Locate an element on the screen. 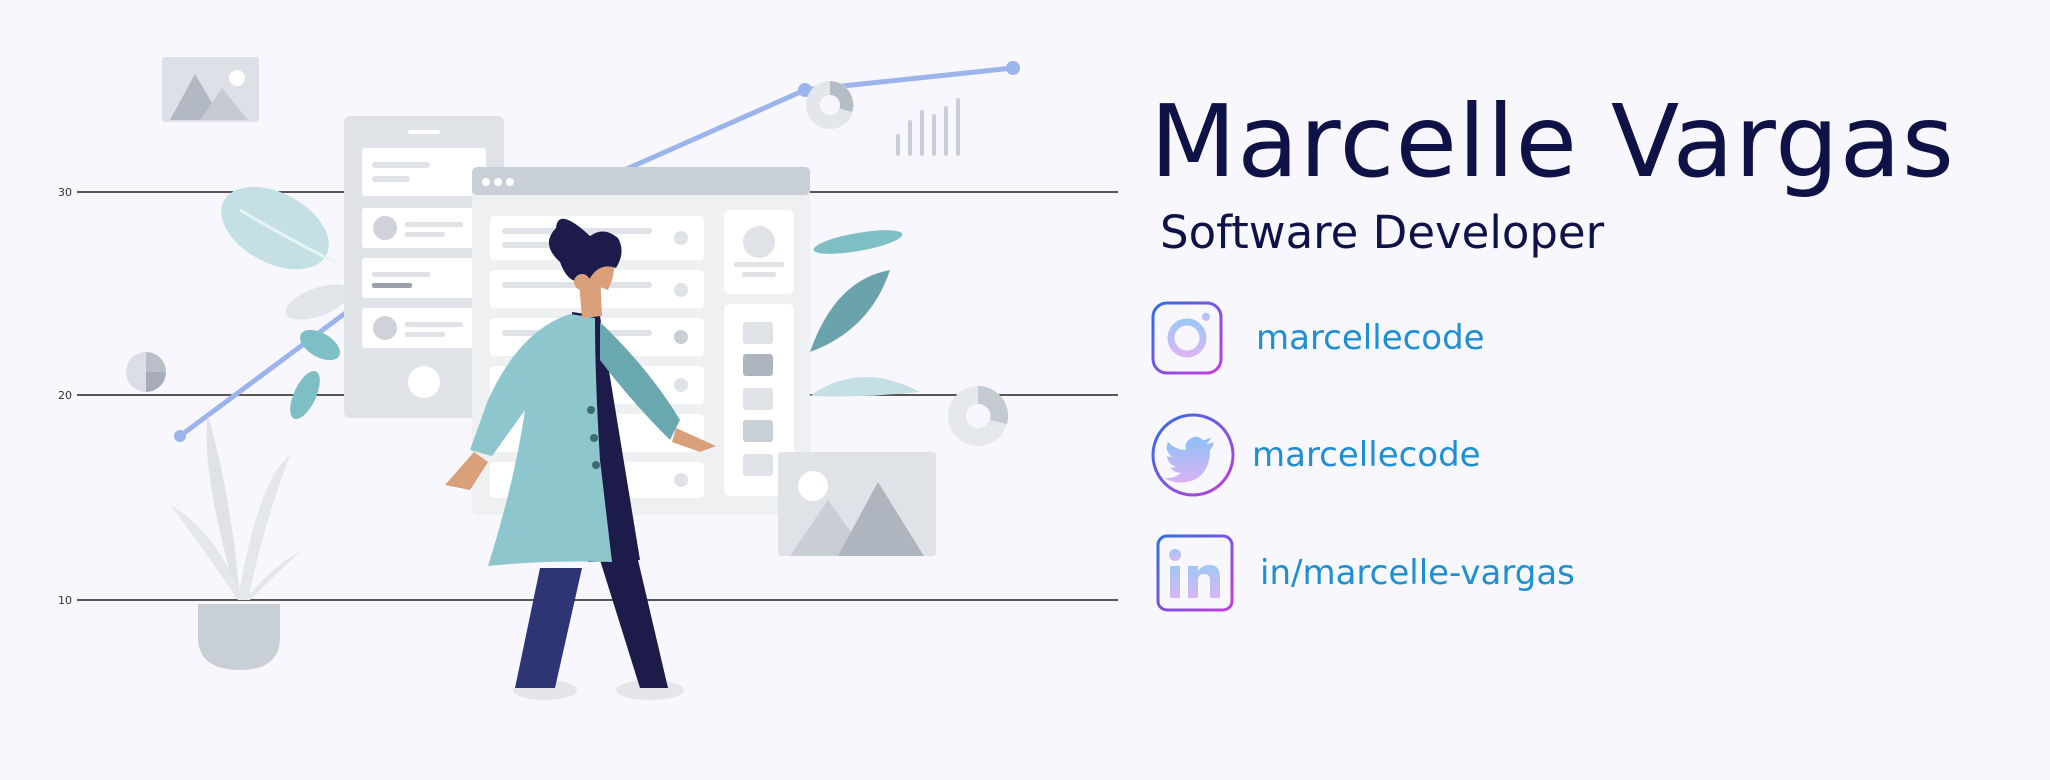 The width and height of the screenshot is (2050, 780). linkedin-link: in/marcelle-vargas is located at coordinates (1365, 573).